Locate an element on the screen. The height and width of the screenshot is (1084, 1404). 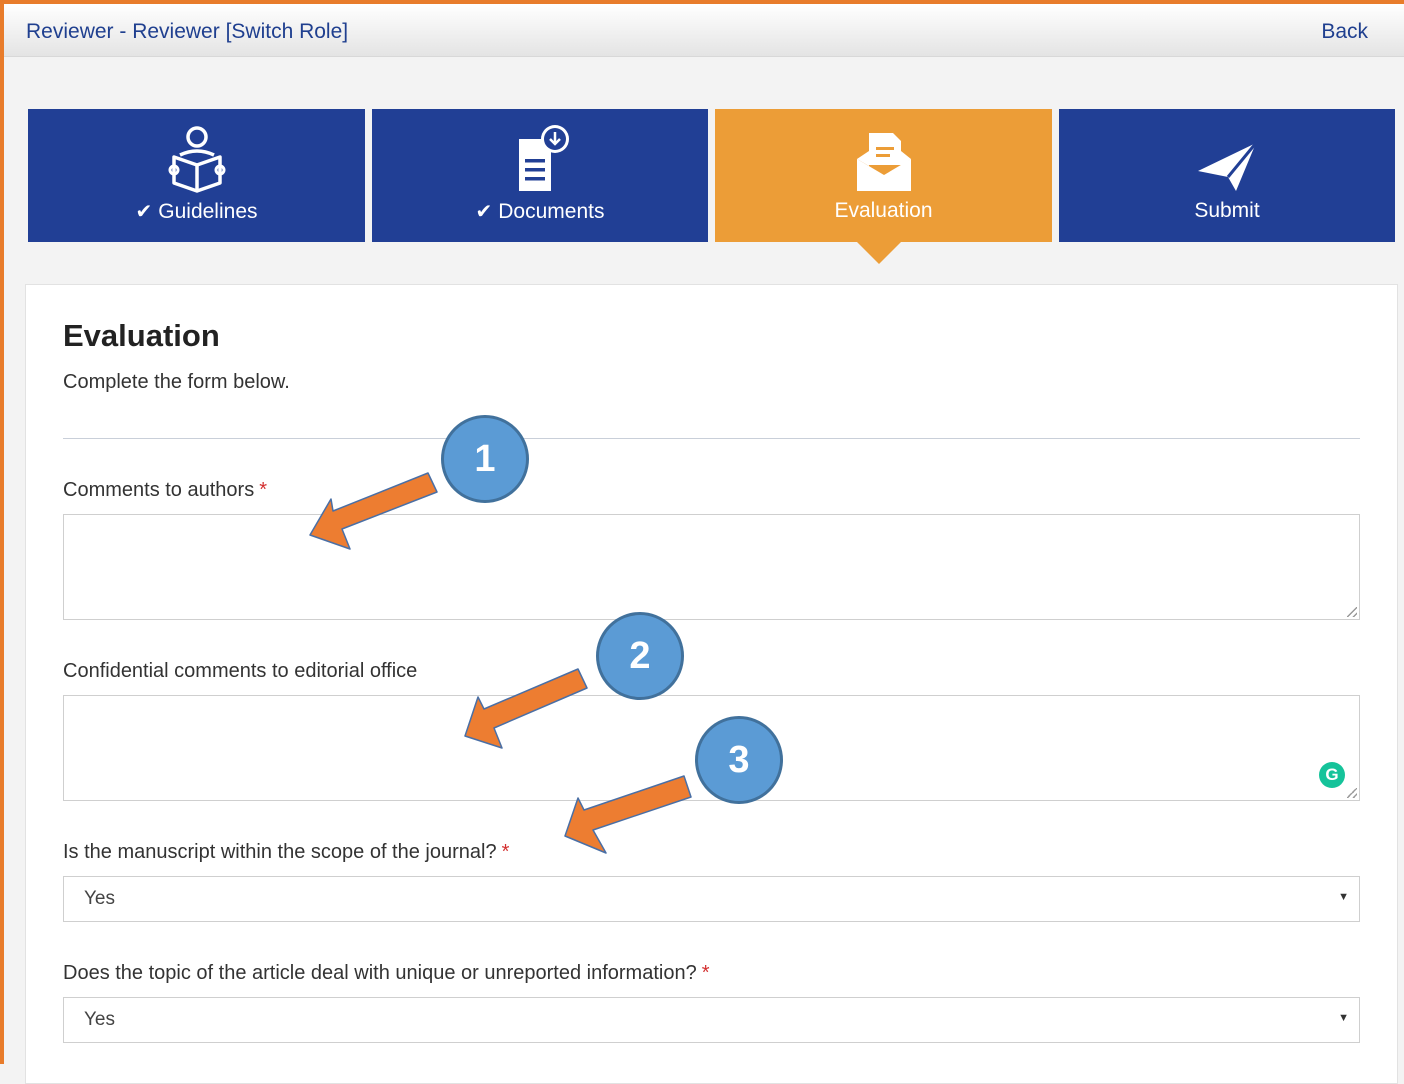
scope-select-value: Yes is located at coordinates (99, 898).